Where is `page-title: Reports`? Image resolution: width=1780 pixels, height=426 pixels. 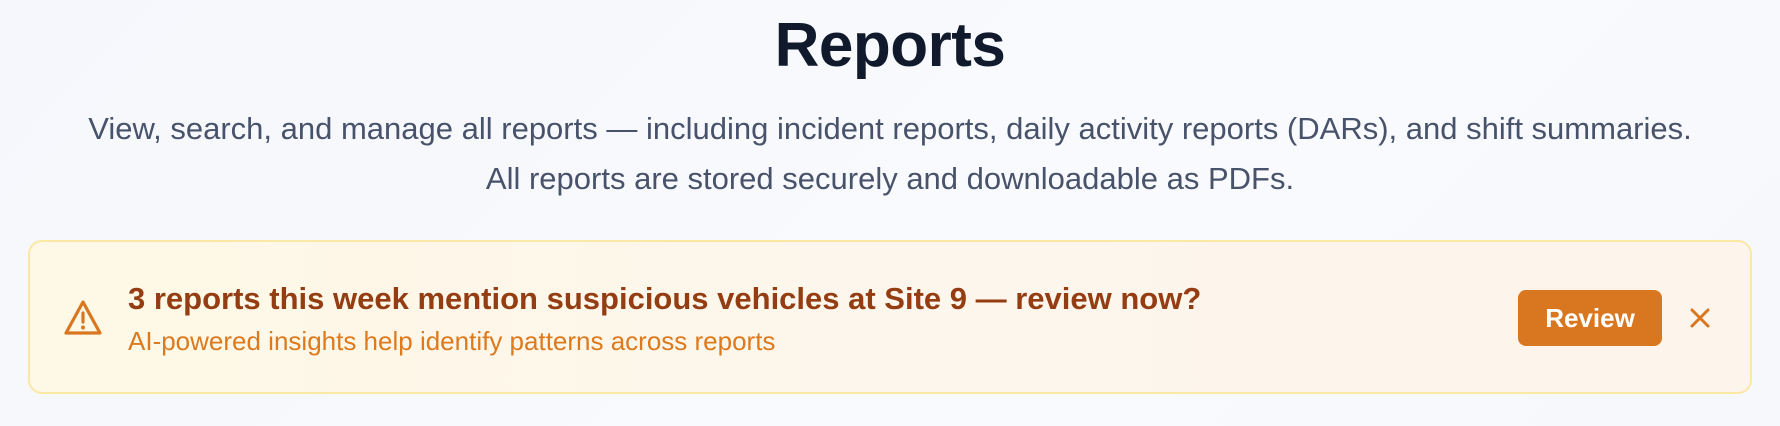
page-title: Reports is located at coordinates (890, 45).